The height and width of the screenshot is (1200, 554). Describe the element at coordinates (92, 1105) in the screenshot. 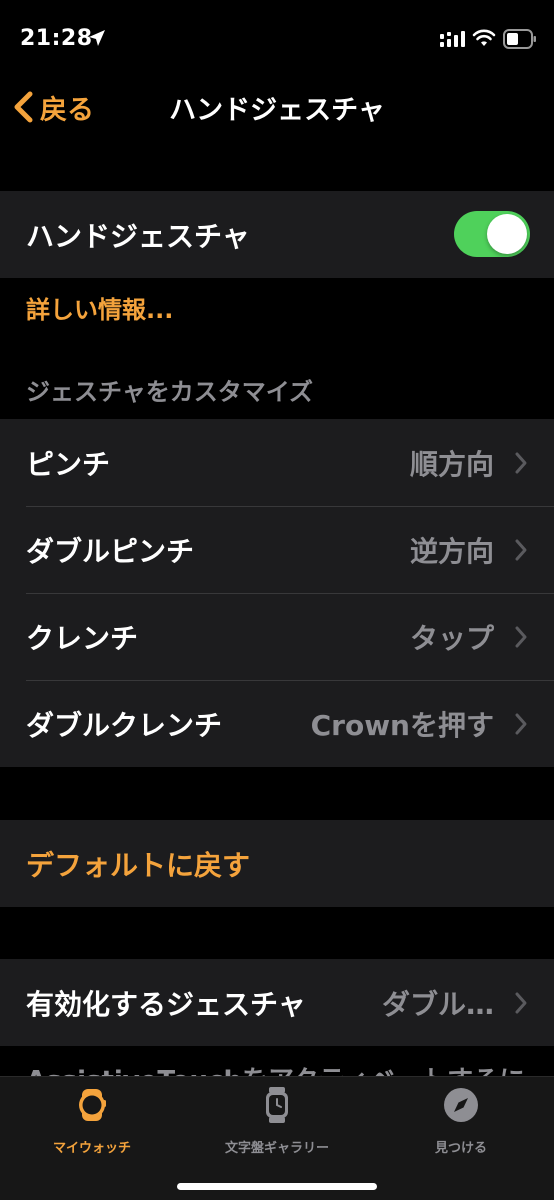

I see `watch-icon` at that location.